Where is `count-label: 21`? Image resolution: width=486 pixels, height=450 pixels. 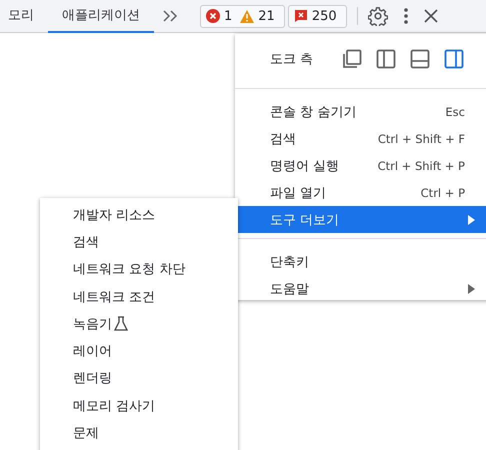 count-label: 21 is located at coordinates (266, 16).